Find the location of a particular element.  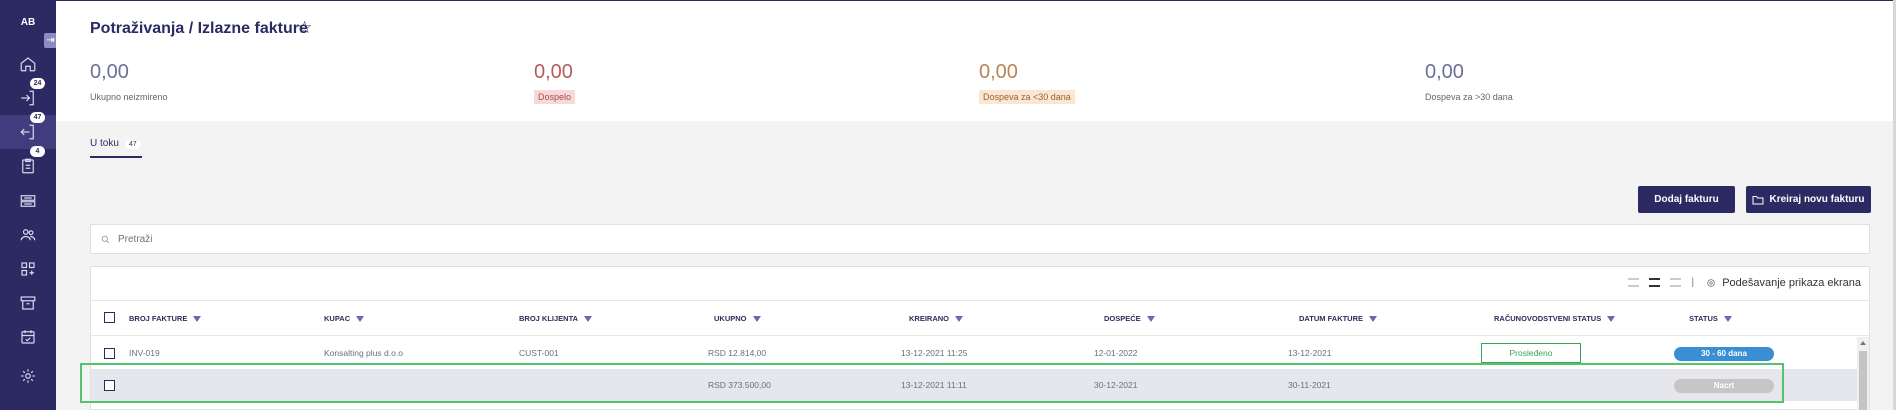

stat-label: Dospeva za >30 dana is located at coordinates (1469, 97).